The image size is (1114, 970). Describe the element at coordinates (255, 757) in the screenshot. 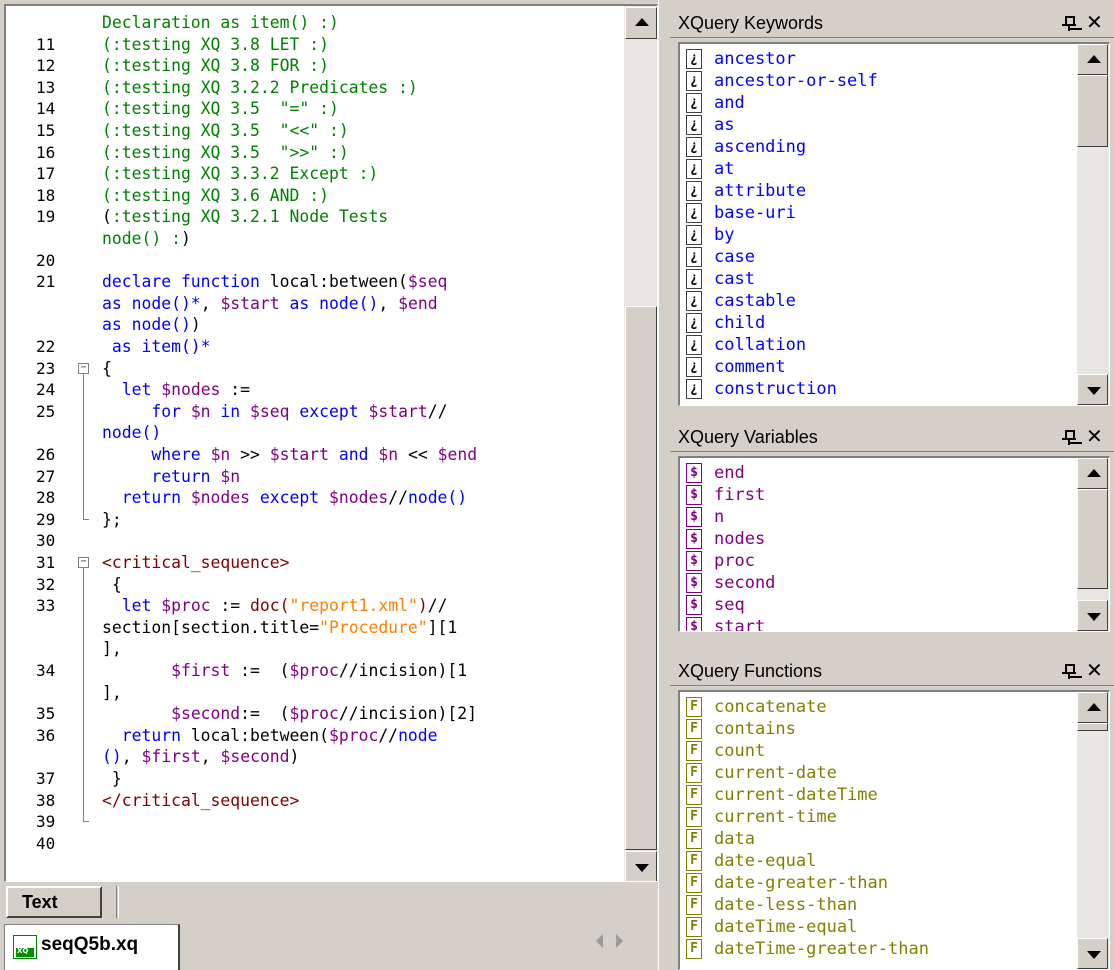

I see `code-token: $second` at that location.